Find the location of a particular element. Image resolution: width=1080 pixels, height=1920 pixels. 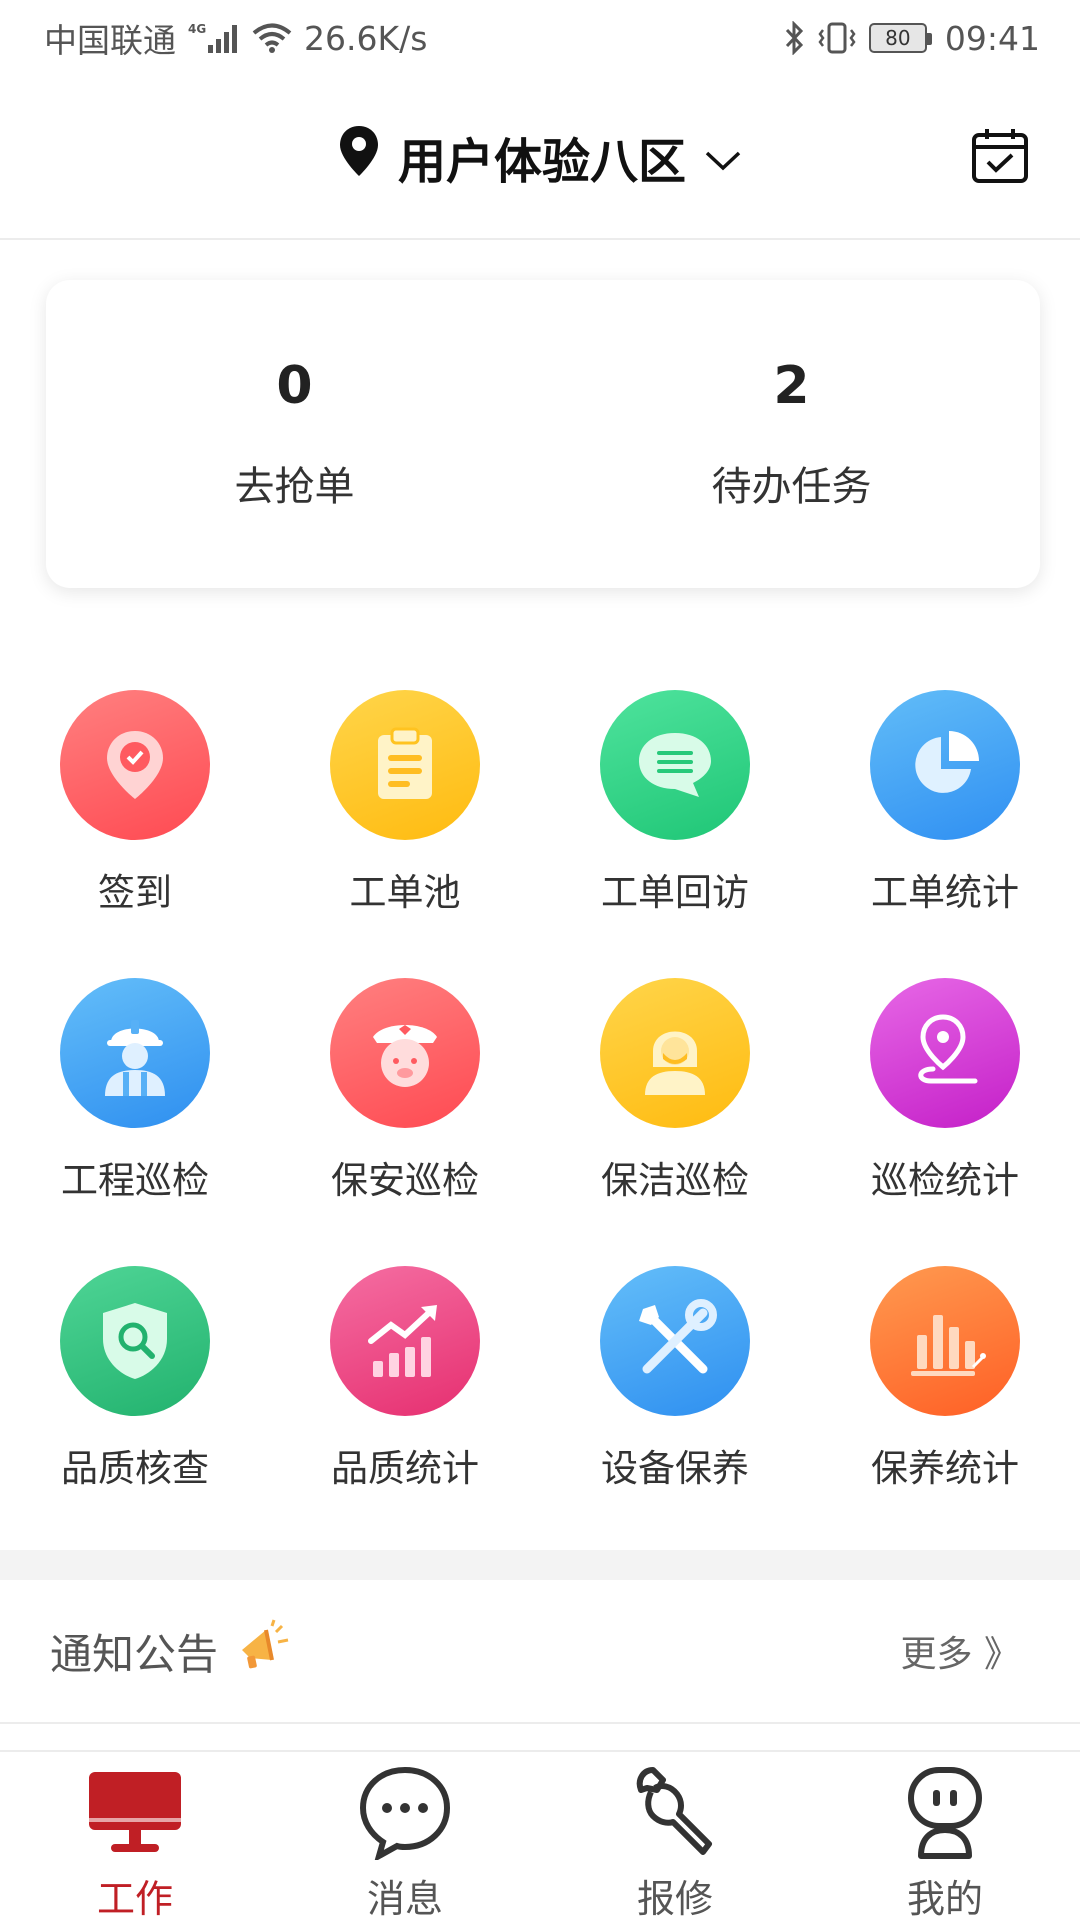

shield-search-icon is located at coordinates (135, 1341).